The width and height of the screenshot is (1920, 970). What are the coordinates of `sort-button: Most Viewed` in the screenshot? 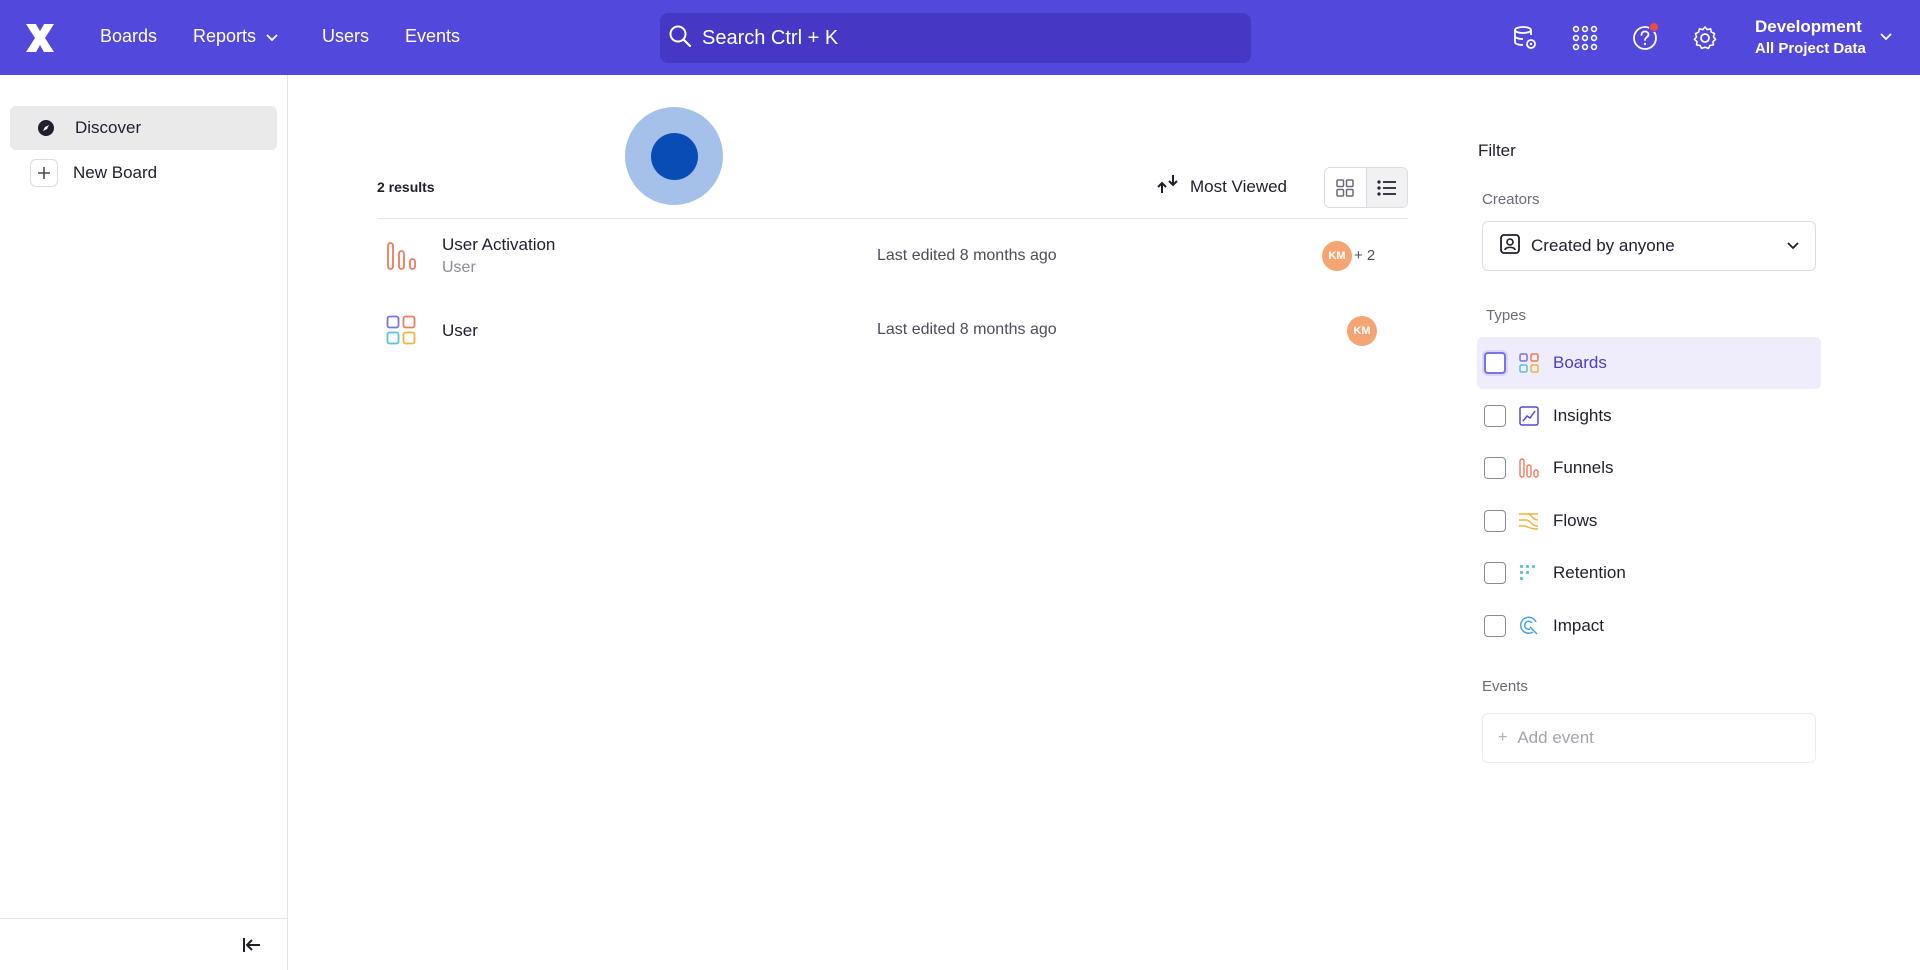 It's located at (1221, 186).